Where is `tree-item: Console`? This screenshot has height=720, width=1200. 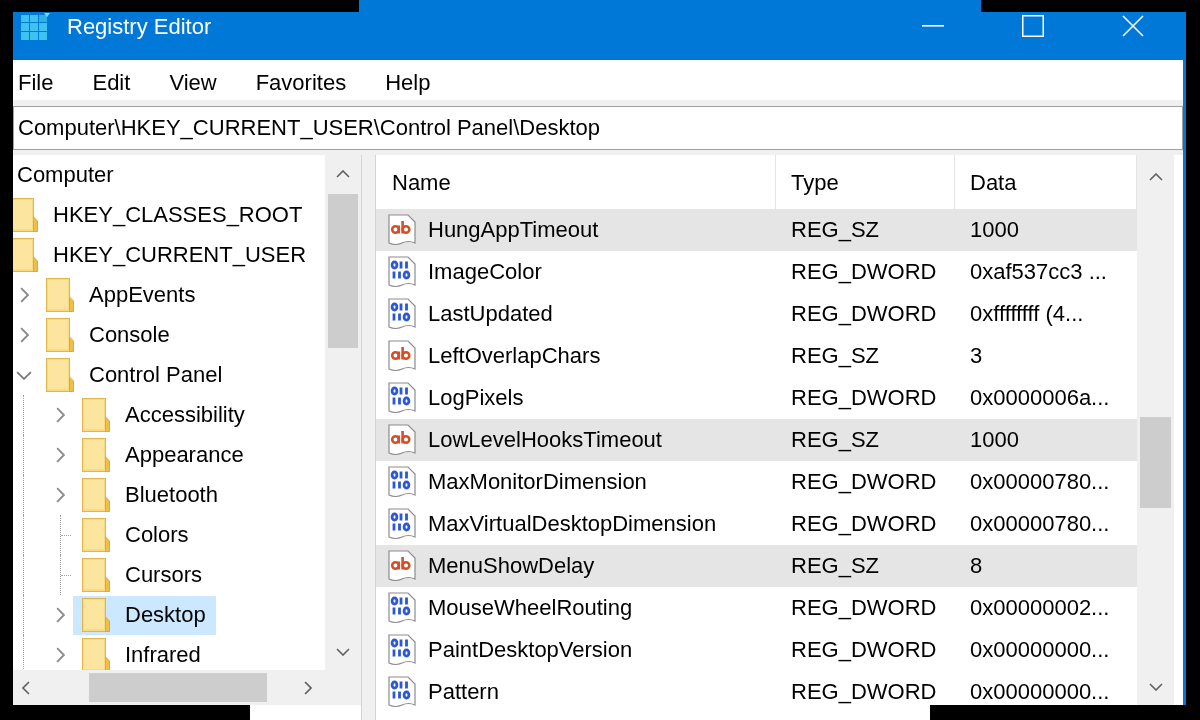 tree-item: Console is located at coordinates (108, 335).